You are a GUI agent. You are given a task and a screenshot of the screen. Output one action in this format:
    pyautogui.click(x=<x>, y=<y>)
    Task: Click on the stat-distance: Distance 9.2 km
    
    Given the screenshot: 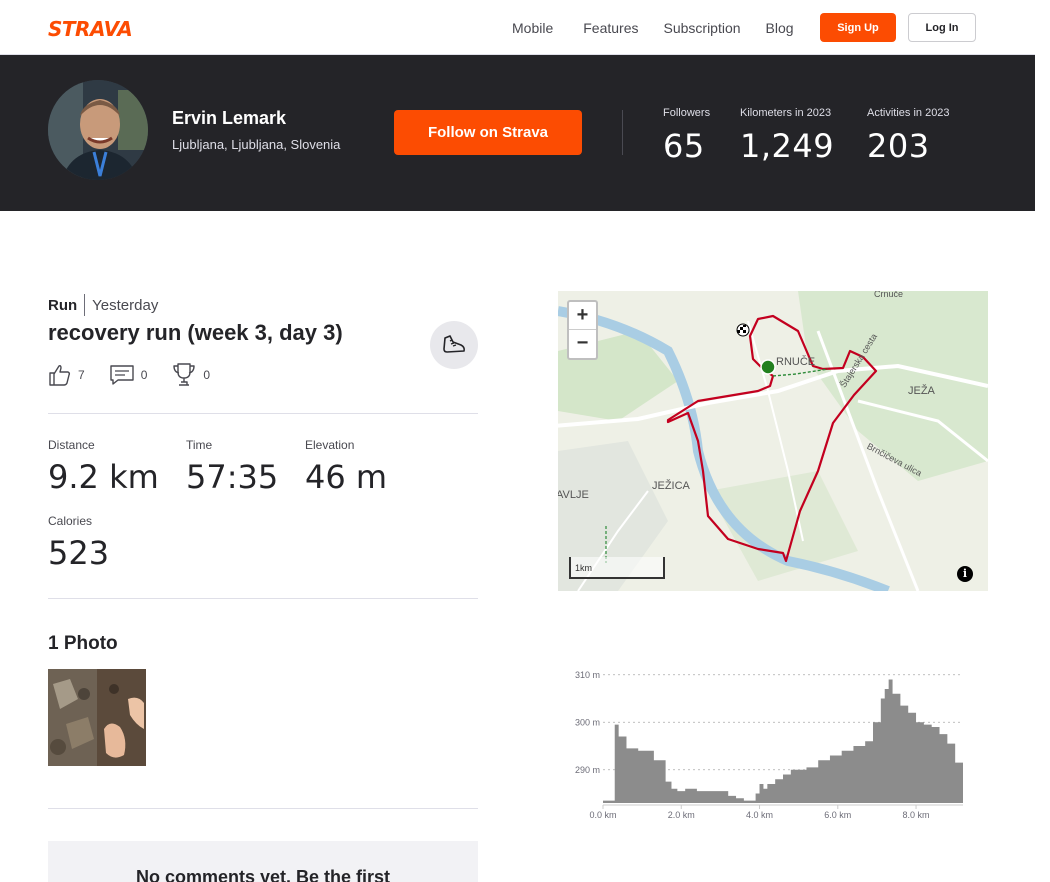 What is the action you would take?
    pyautogui.click(x=103, y=467)
    